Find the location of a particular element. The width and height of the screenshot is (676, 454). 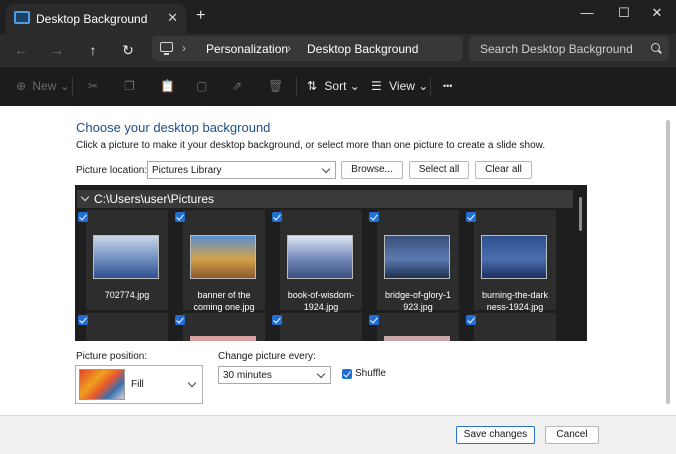

window-tab: Desktop Background ✕ is located at coordinates (96, 19).